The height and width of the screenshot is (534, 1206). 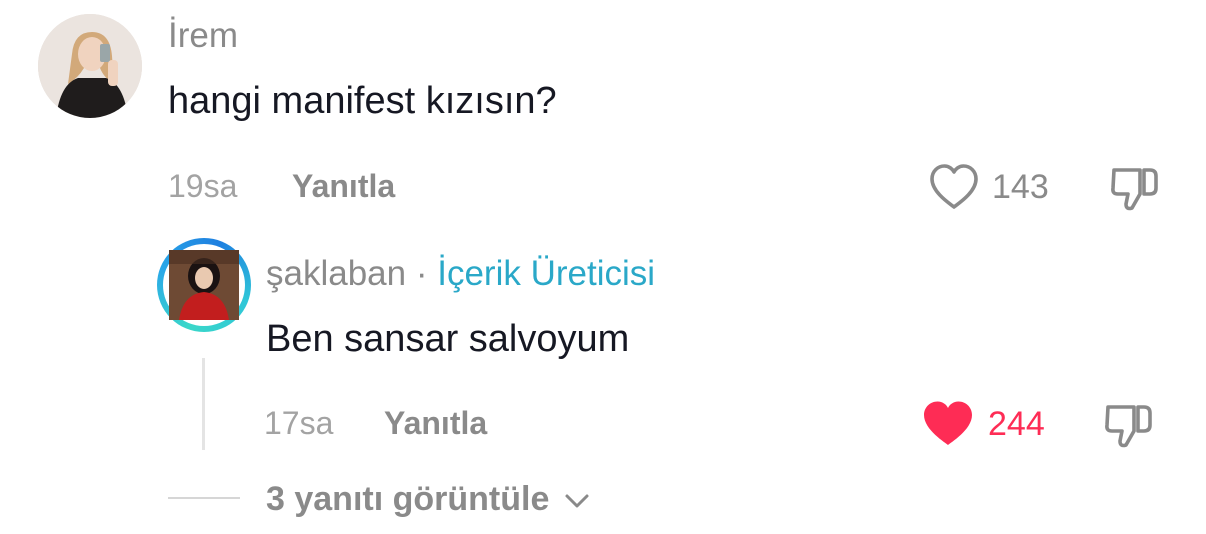 What do you see at coordinates (577, 501) in the screenshot?
I see `chevron-down-icon` at bounding box center [577, 501].